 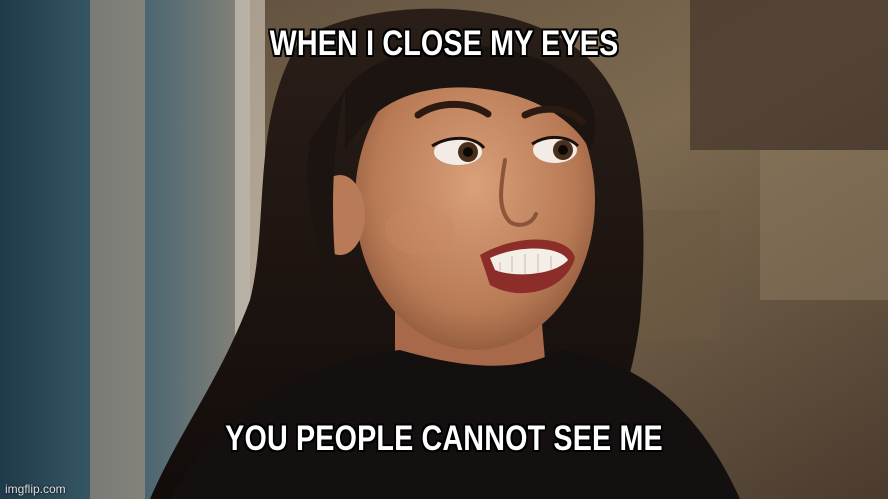 What do you see at coordinates (35, 489) in the screenshot?
I see `watermark: imgflip.com` at bounding box center [35, 489].